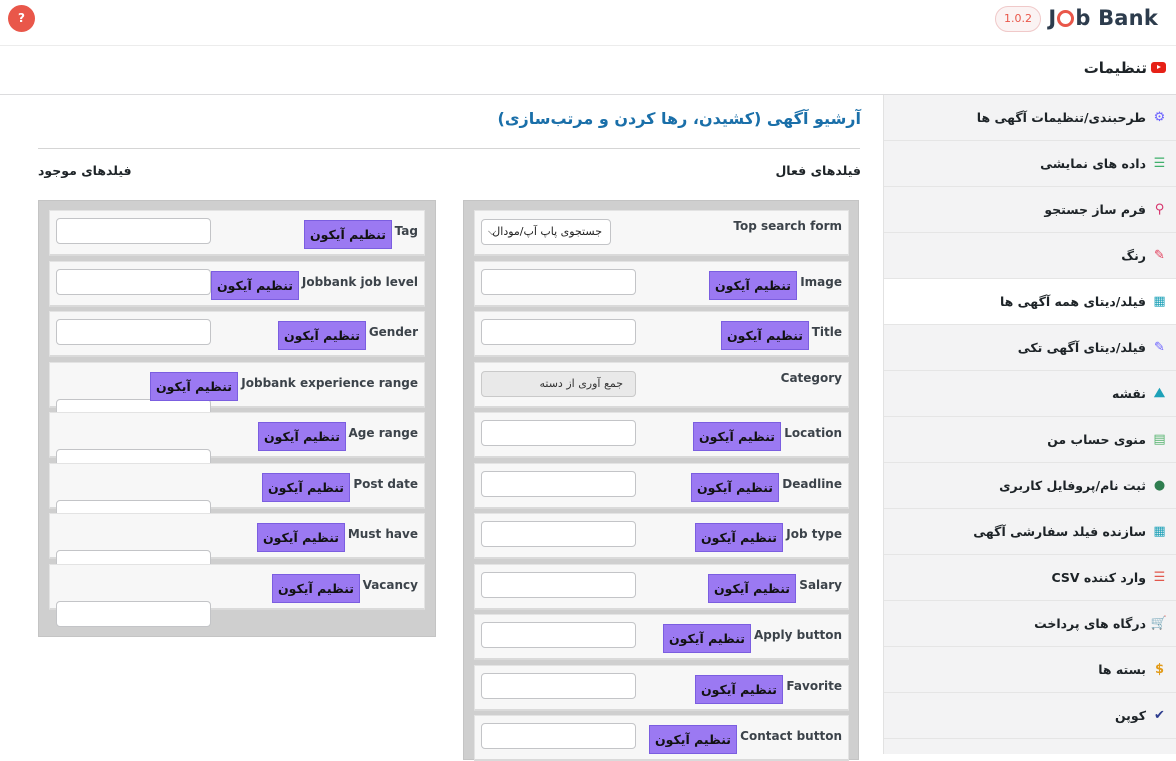 The height and width of the screenshot is (761, 1176). Describe the element at coordinates (661, 334) in the screenshot. I see `active-field-row: Title تنظیم آیکون` at that location.